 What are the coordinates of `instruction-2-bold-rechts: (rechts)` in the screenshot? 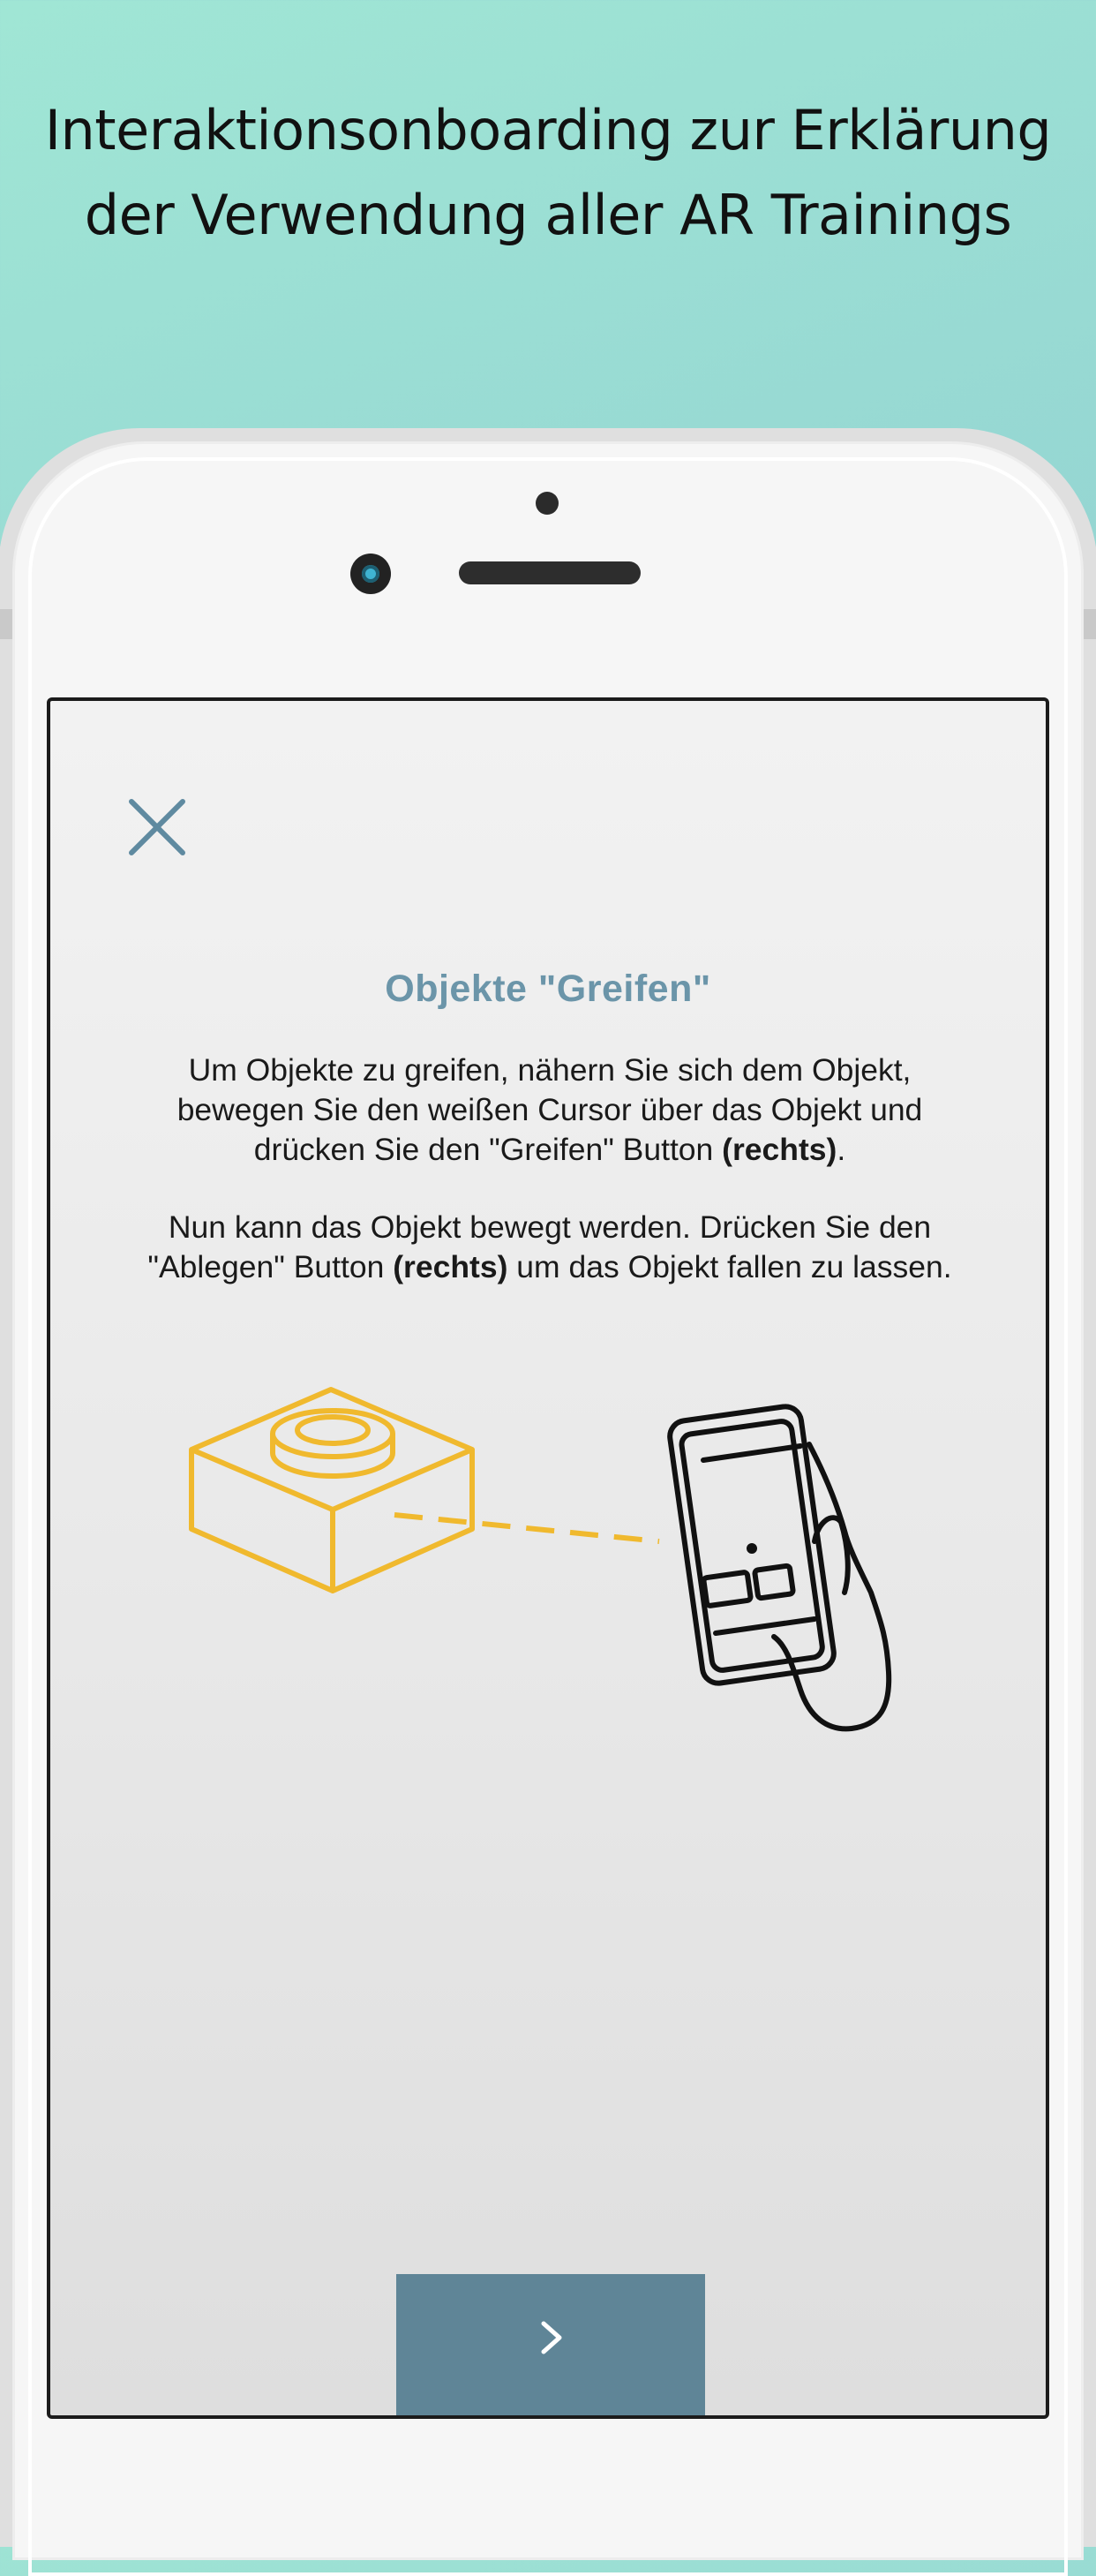 It's located at (450, 1267).